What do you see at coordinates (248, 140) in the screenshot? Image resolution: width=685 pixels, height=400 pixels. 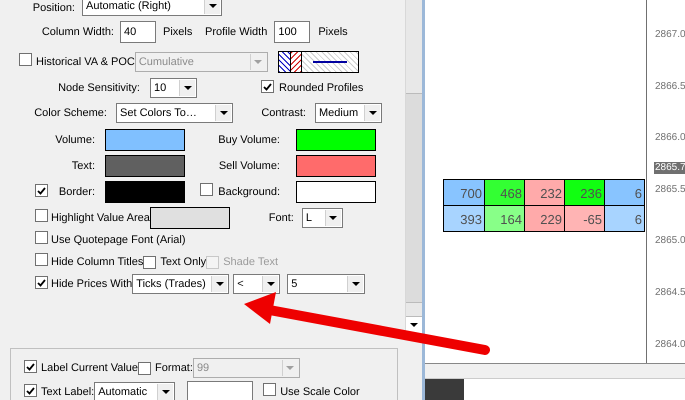 I see `field-label: Buy Volume:` at bounding box center [248, 140].